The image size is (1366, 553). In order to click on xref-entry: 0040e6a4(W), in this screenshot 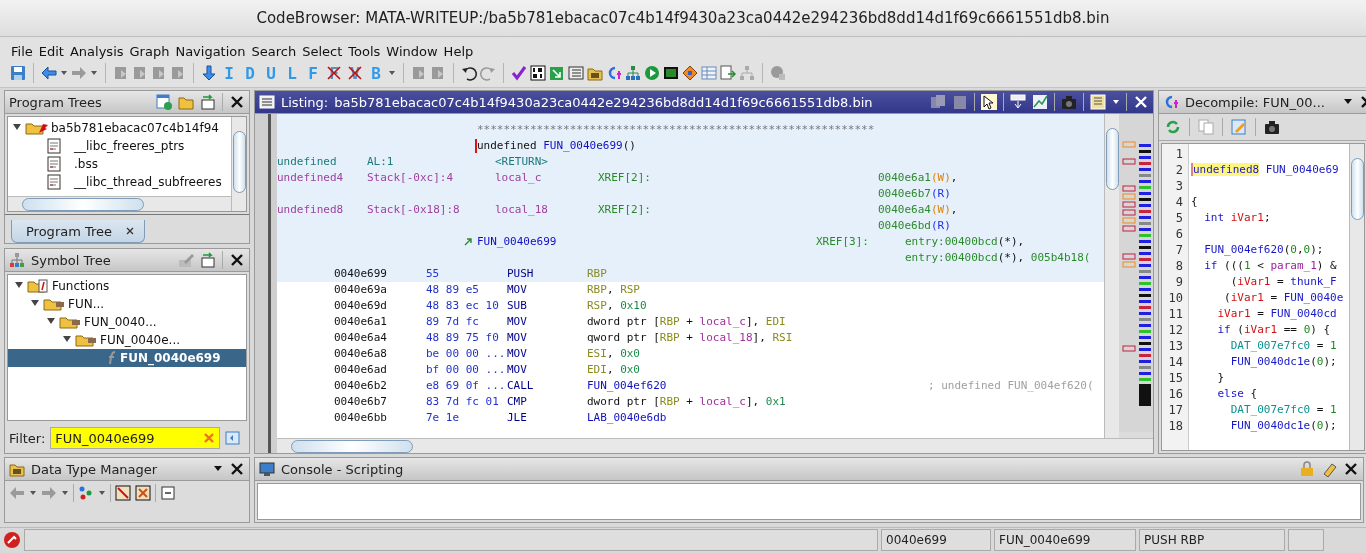, I will do `click(922, 210)`.